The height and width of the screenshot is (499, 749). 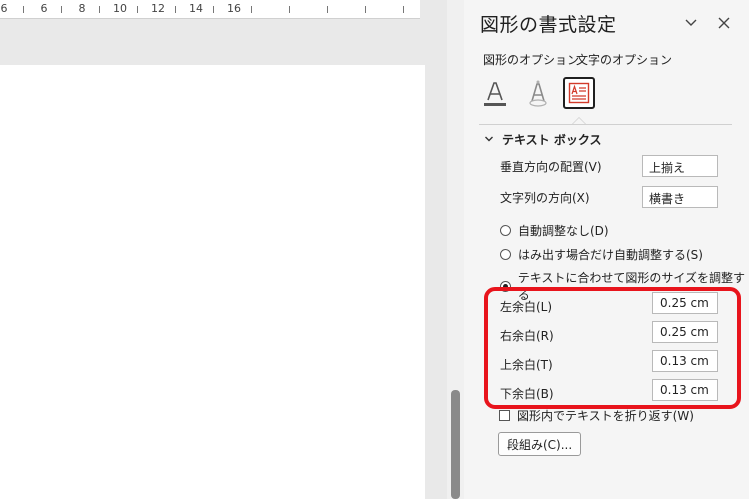 What do you see at coordinates (495, 93) in the screenshot?
I see `text-fill-outline-icon` at bounding box center [495, 93].